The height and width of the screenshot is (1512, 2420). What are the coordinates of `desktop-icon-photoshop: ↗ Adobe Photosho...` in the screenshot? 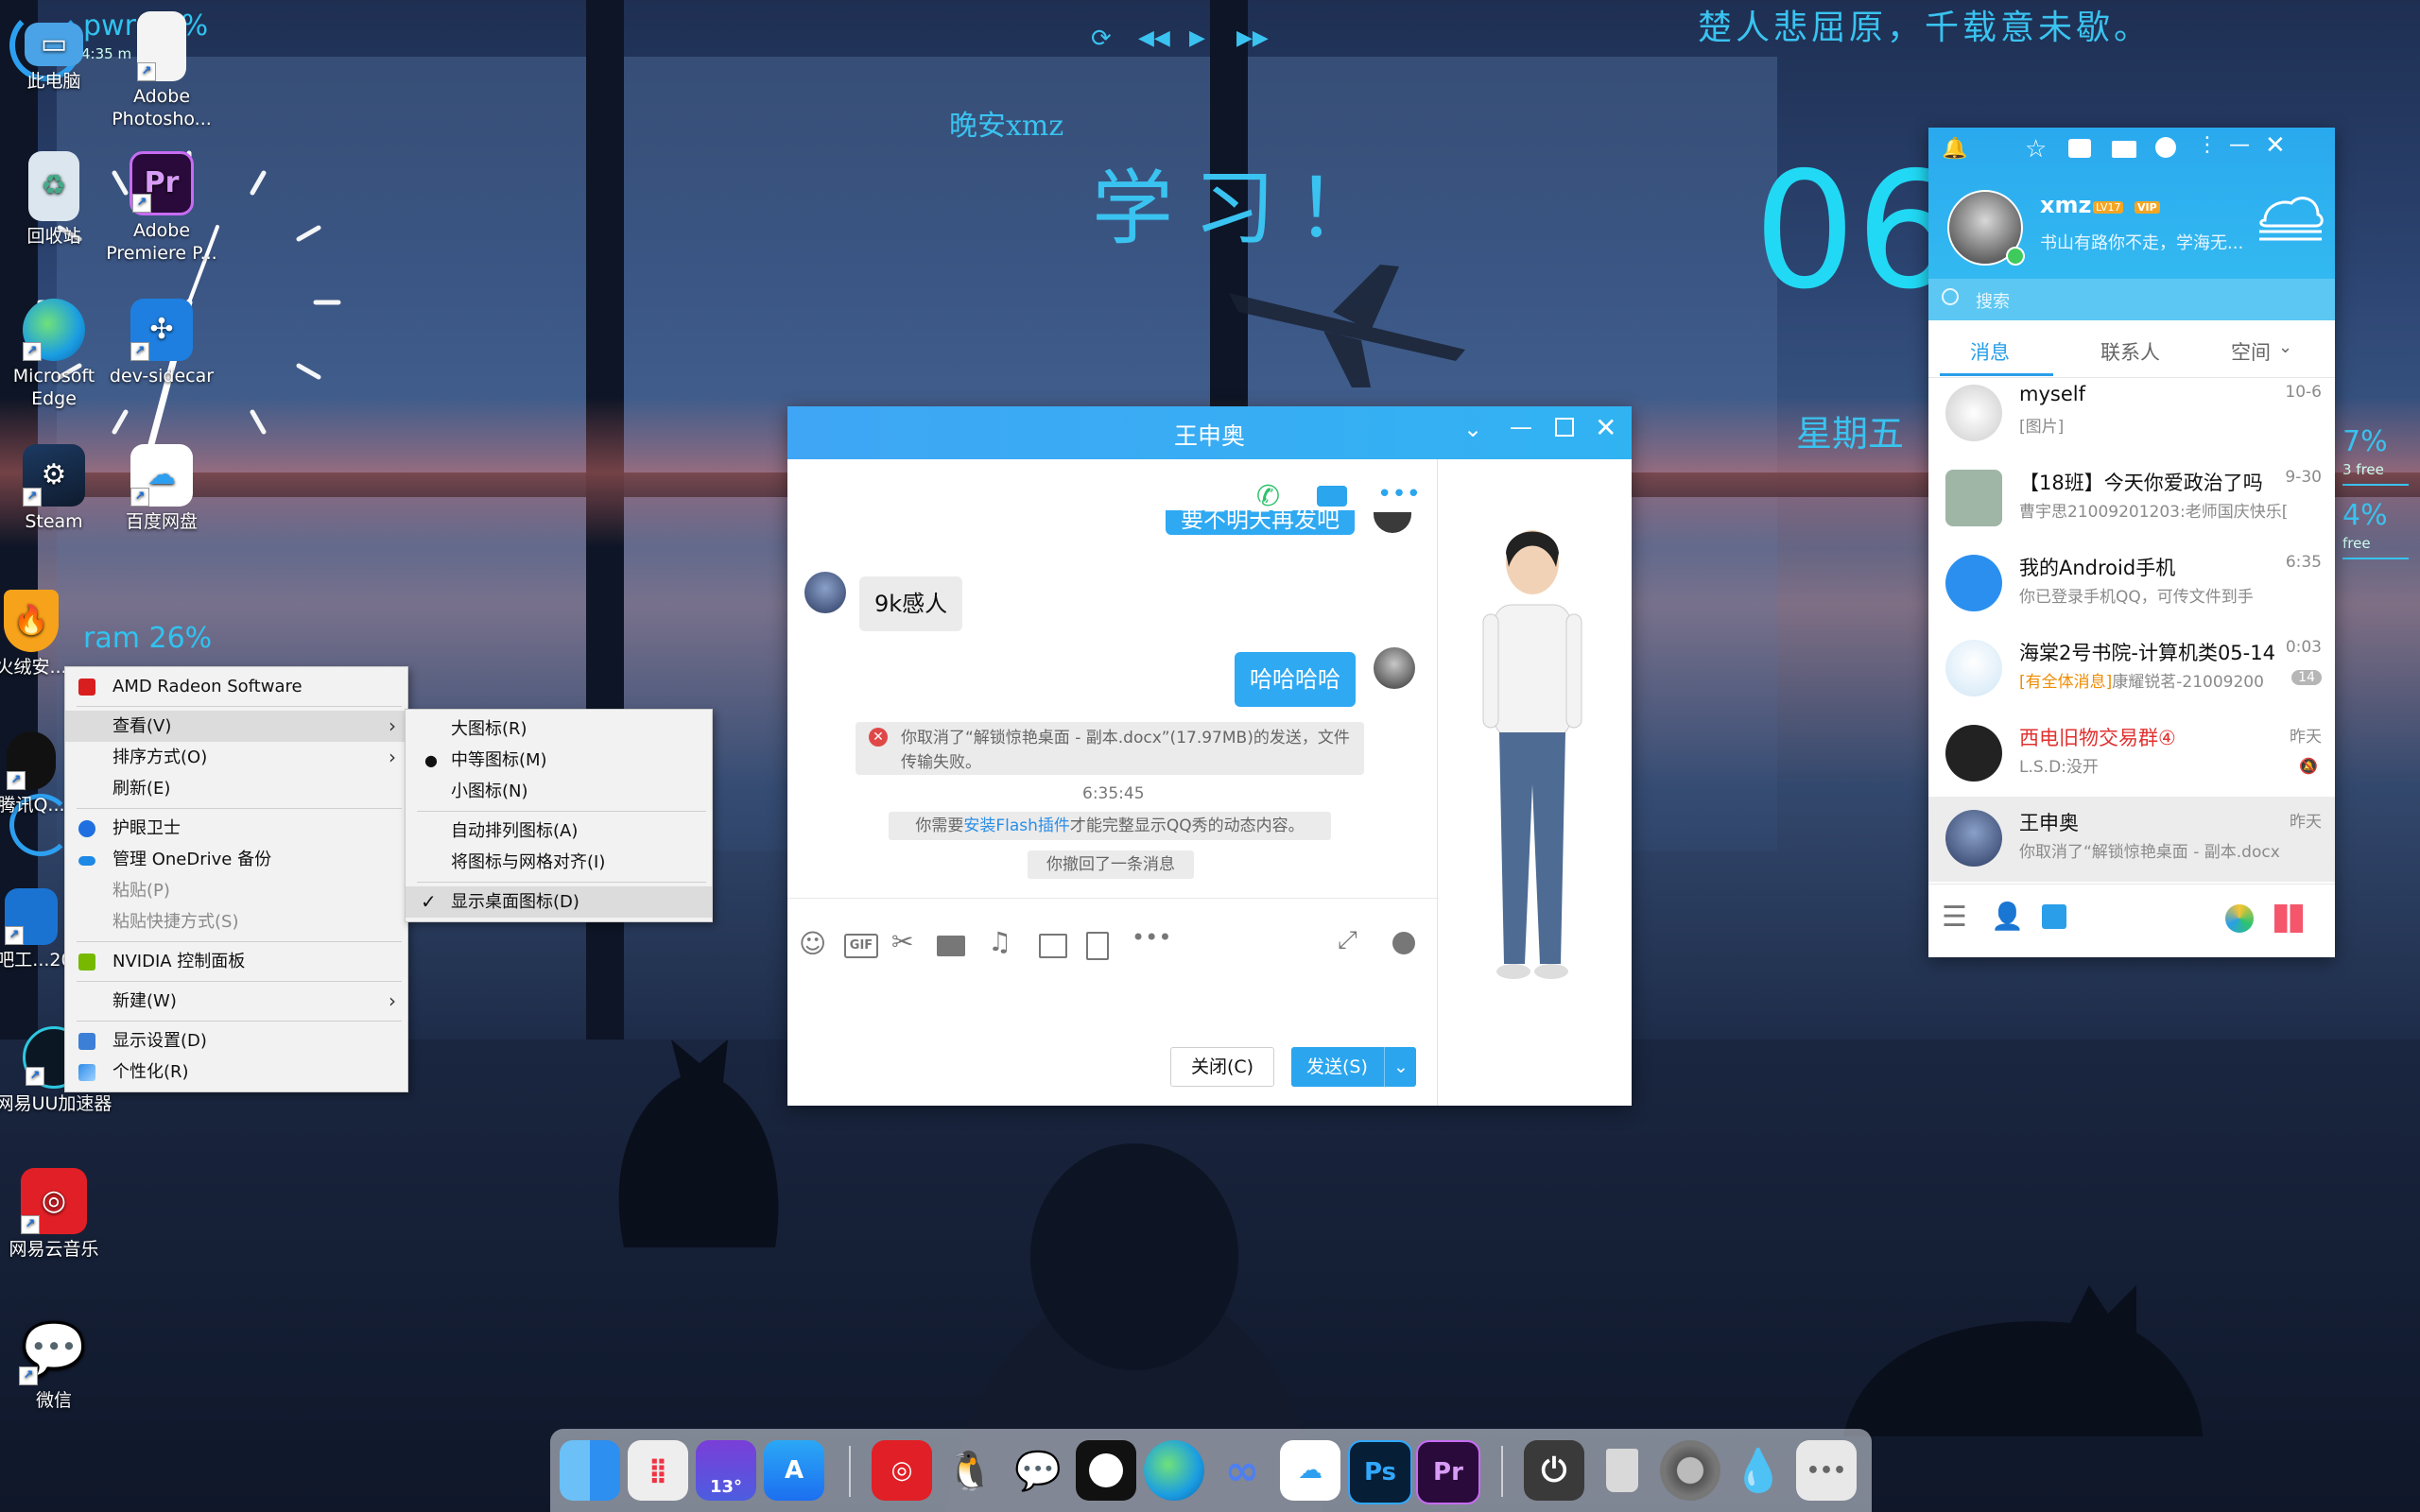 It's located at (161, 70).